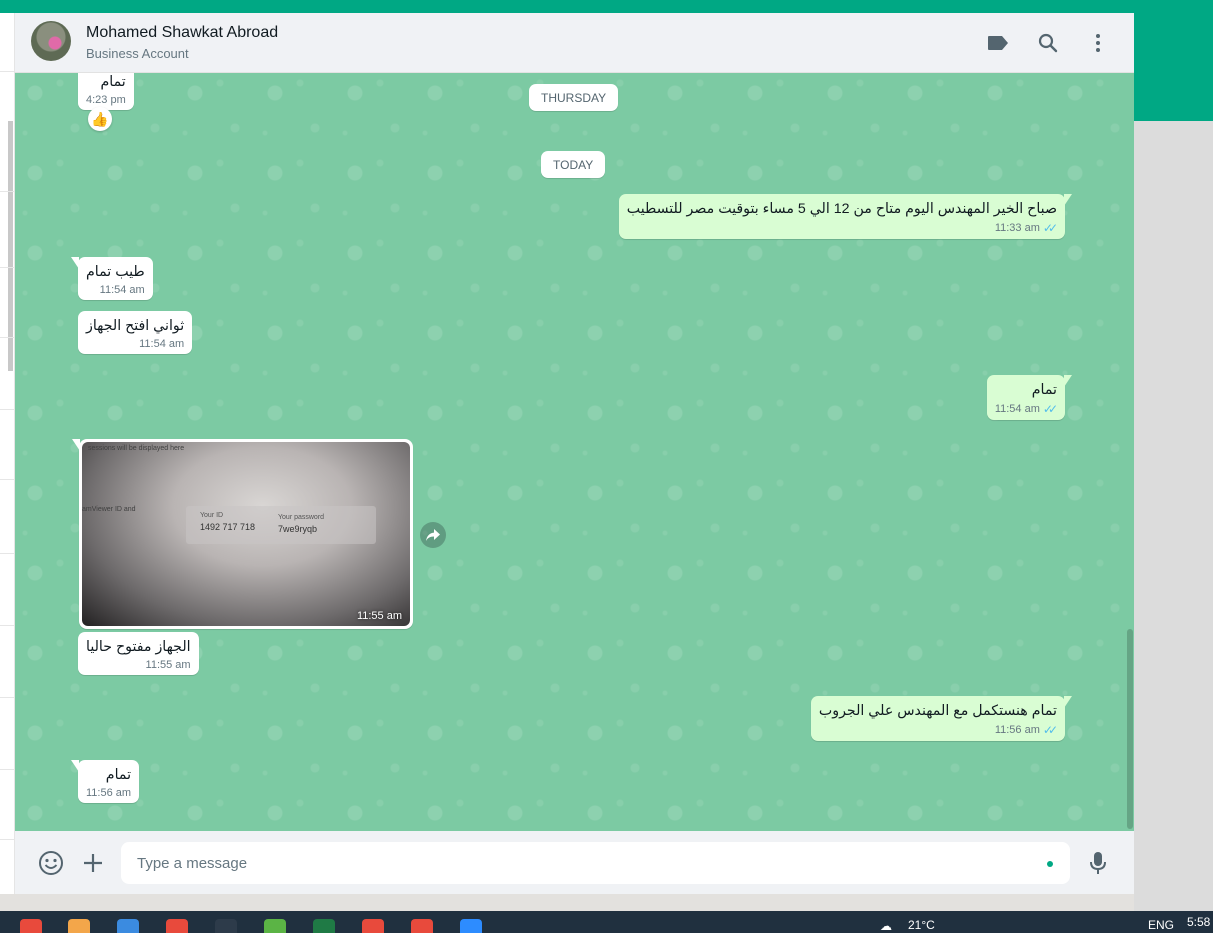 The image size is (1213, 933). I want to click on zoom-icon, so click(471, 926).